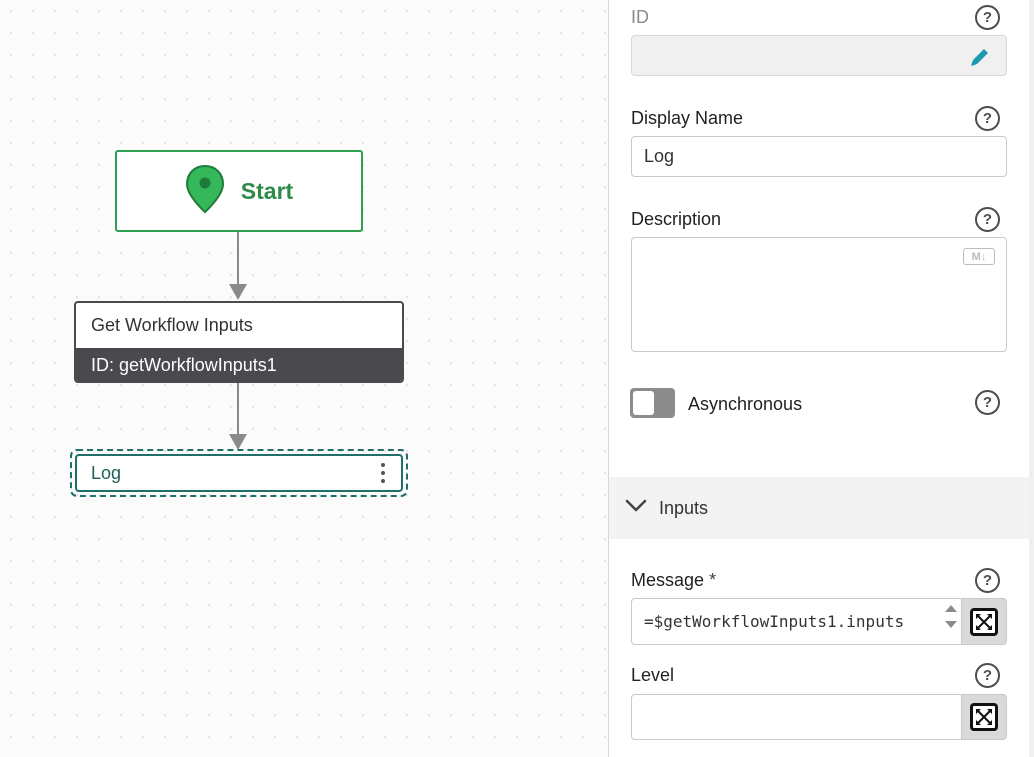 Image resolution: width=1034 pixels, height=757 pixels. I want to click on log-node-label: Log, so click(106, 472).